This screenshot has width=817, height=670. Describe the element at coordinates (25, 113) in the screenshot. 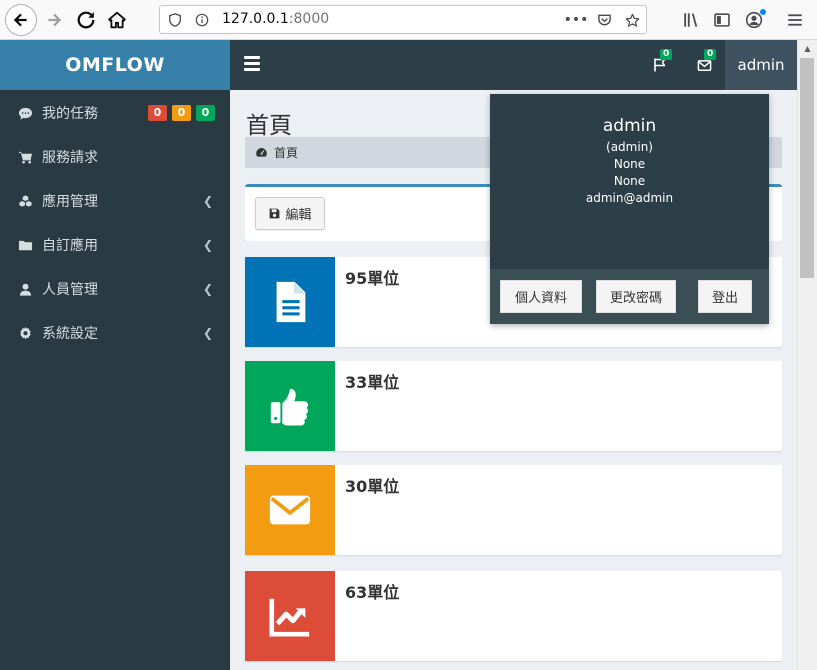

I see `comment-icon` at that location.